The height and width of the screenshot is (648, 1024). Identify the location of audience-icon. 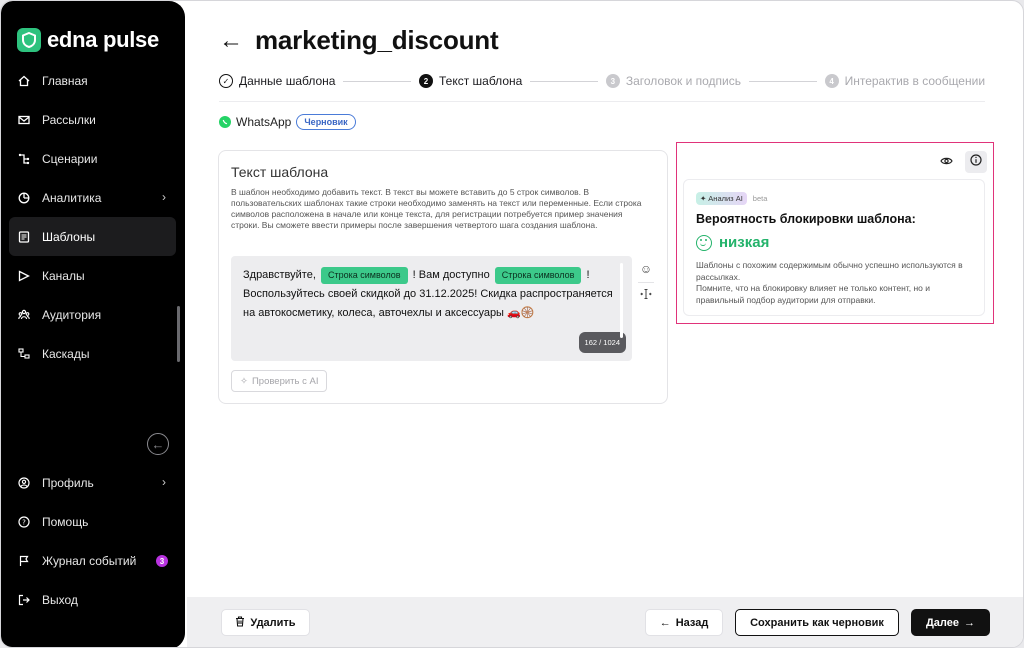
(24, 315).